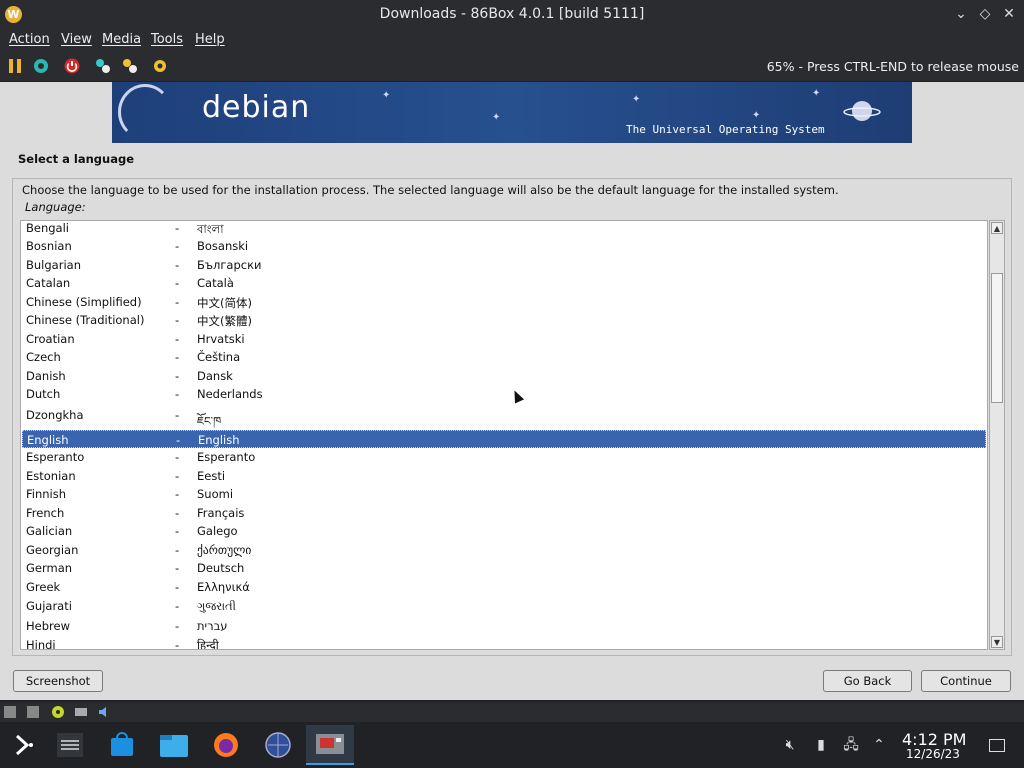  Describe the element at coordinates (504, 531) in the screenshot. I see `list-item: Galician - Galego` at that location.